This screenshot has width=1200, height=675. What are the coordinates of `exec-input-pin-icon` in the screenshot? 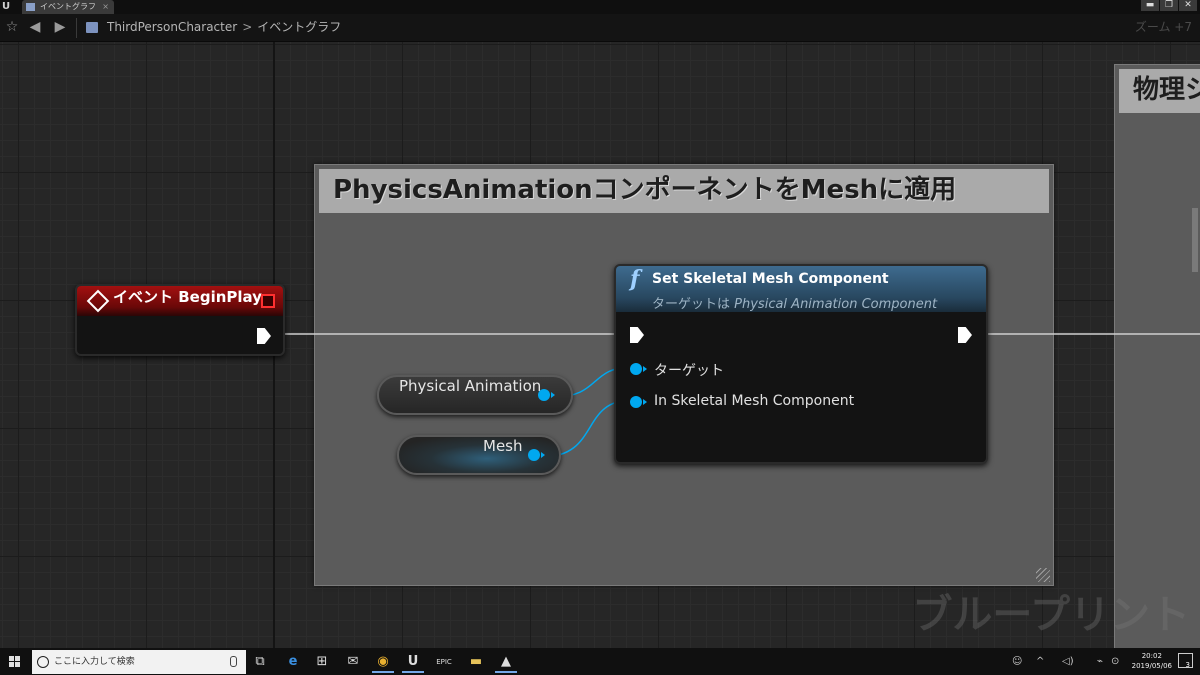 It's located at (637, 335).